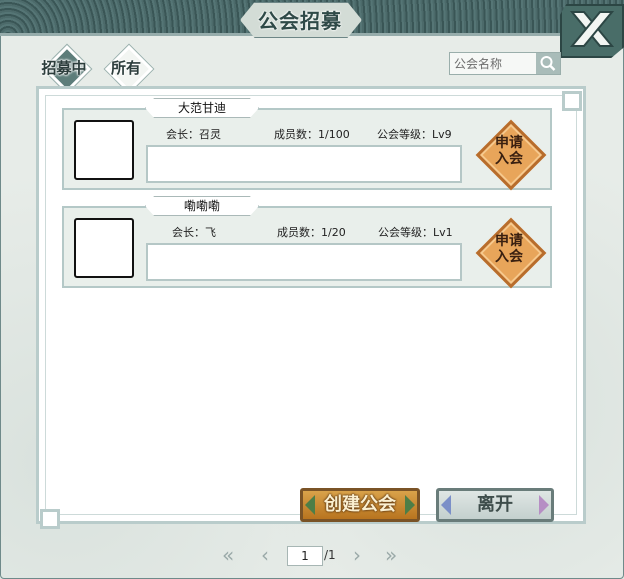 This screenshot has width=624, height=579. Describe the element at coordinates (300, 21) in the screenshot. I see `window-title: 公会招募` at that location.